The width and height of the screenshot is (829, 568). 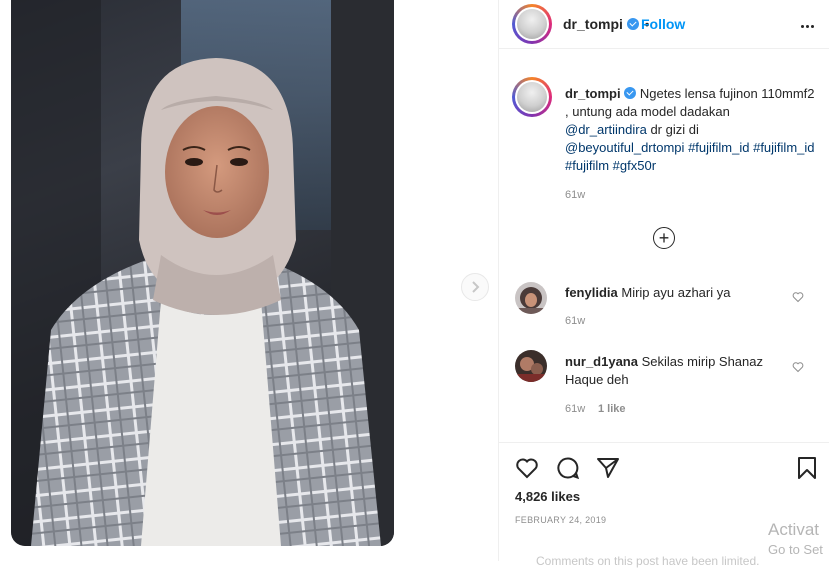 I want to click on caption-avatar, so click(x=532, y=97).